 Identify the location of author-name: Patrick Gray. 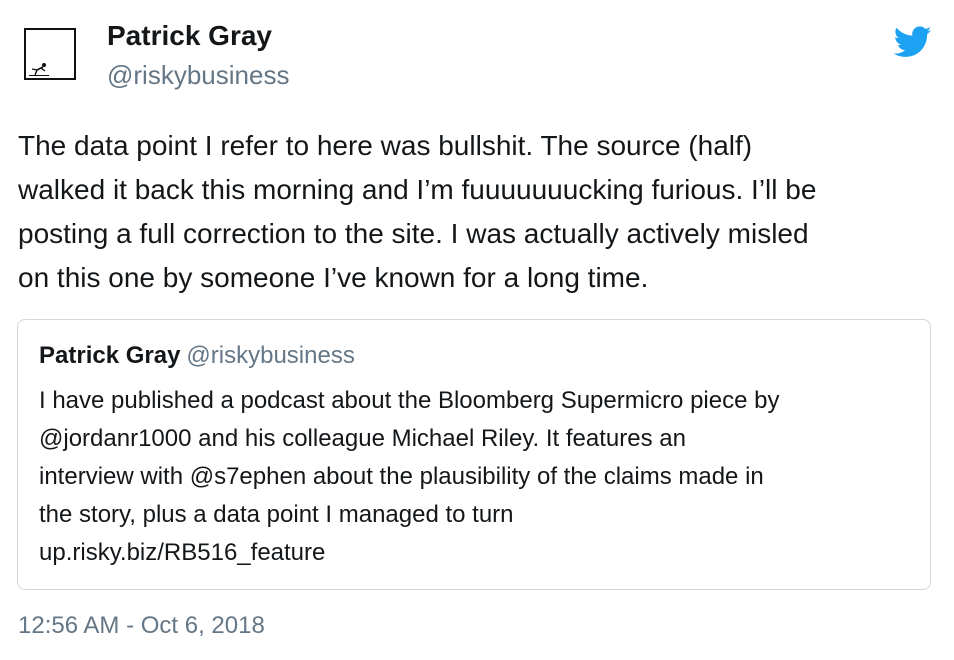
(189, 36).